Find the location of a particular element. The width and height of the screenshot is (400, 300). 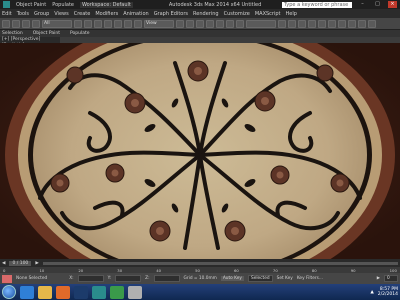

time-slider-track is located at coordinates (220, 263).